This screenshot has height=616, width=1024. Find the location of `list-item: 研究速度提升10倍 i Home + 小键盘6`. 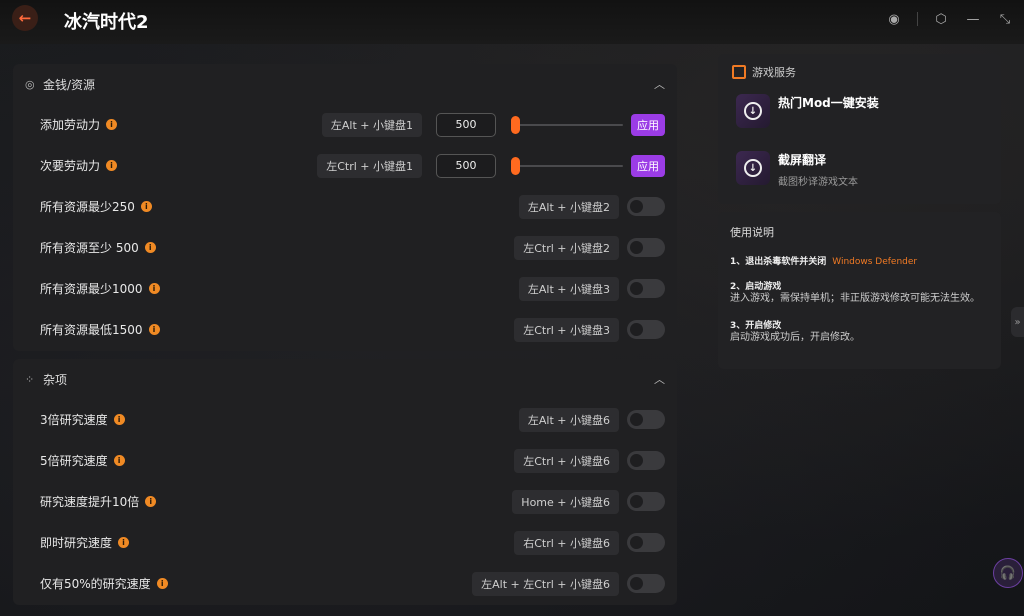

list-item: 研究速度提升10倍 i Home + 小键盘6 is located at coordinates (345, 501).